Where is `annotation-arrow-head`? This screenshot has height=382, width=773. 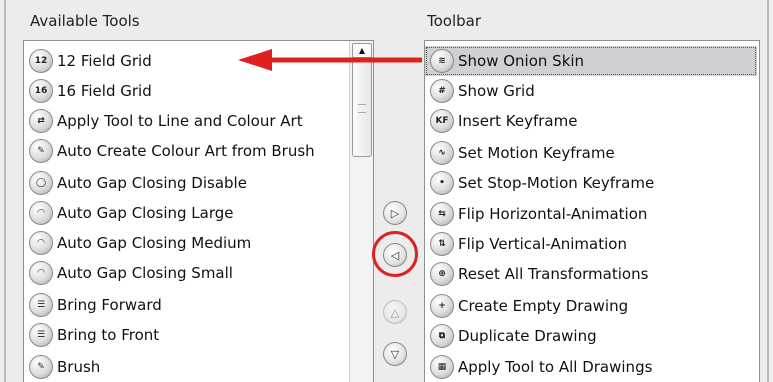 annotation-arrow-head is located at coordinates (255, 60).